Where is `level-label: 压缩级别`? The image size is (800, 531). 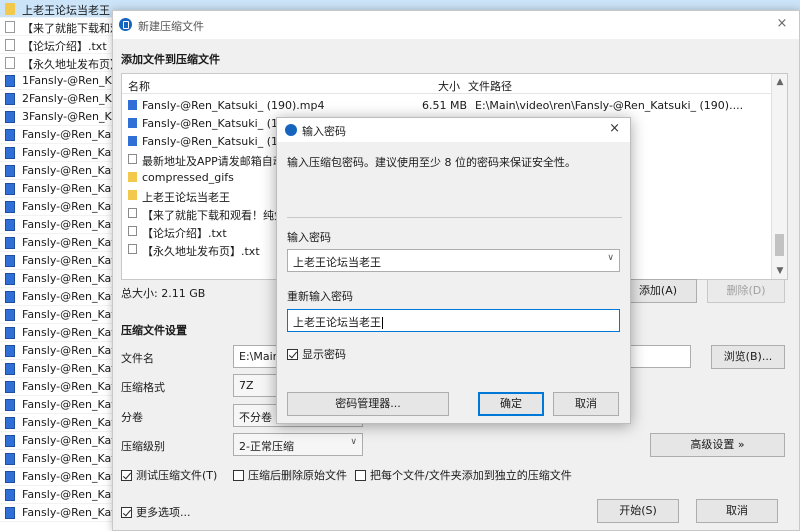
level-label: 压缩级别 is located at coordinates (143, 446).